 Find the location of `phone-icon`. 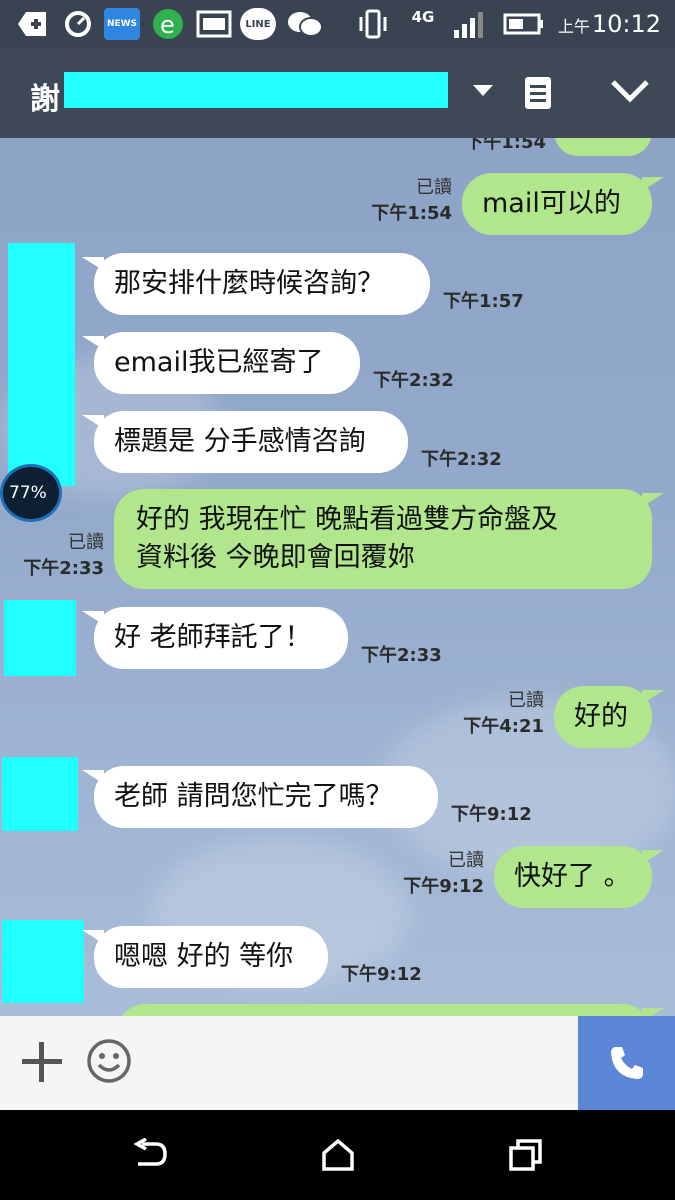

phone-icon is located at coordinates (626, 1063).